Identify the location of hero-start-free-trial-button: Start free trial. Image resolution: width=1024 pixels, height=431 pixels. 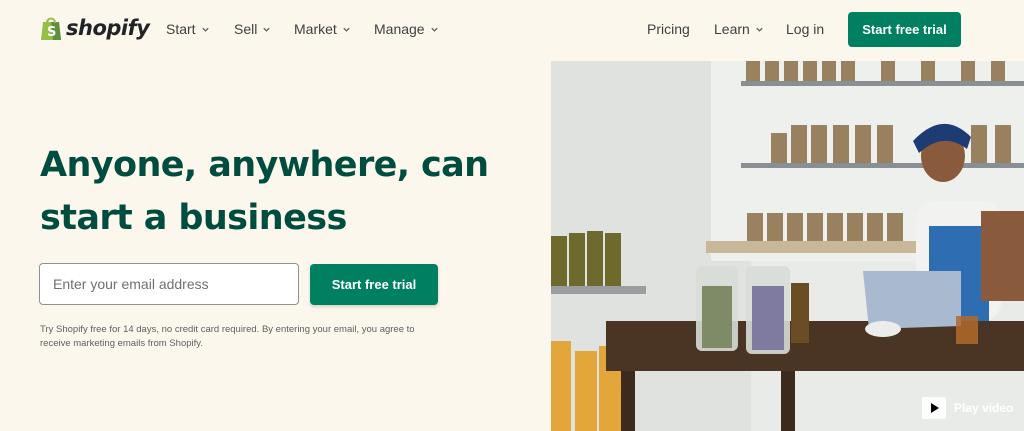
(374, 284).